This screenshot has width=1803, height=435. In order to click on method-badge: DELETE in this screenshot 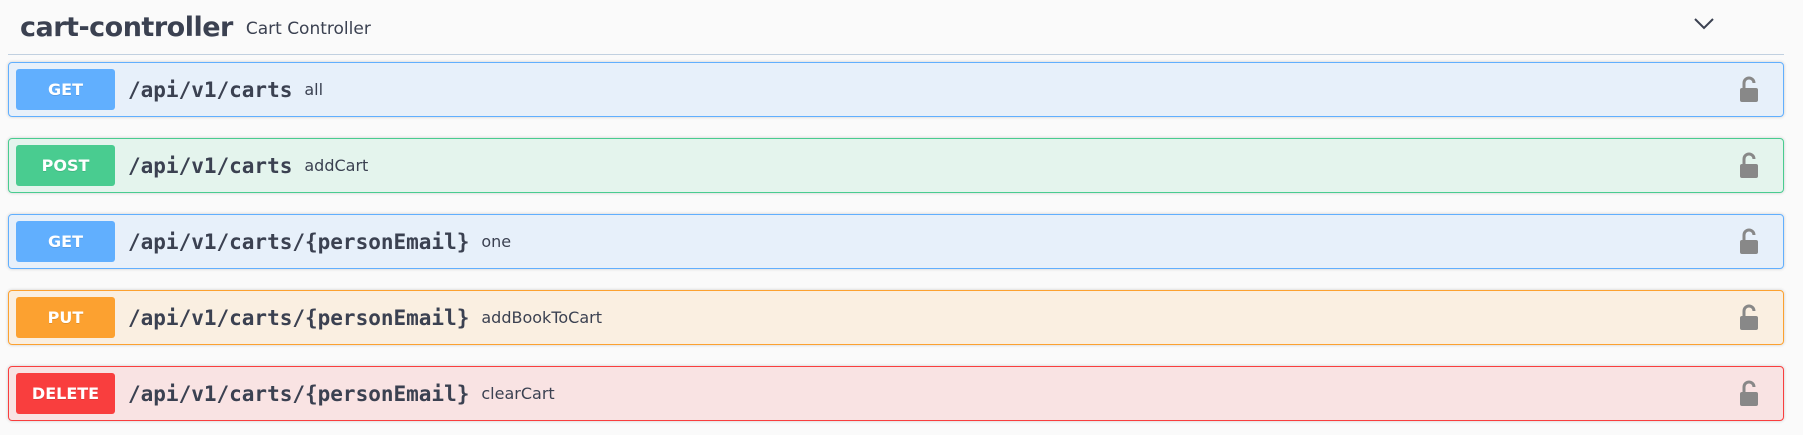, I will do `click(65, 393)`.